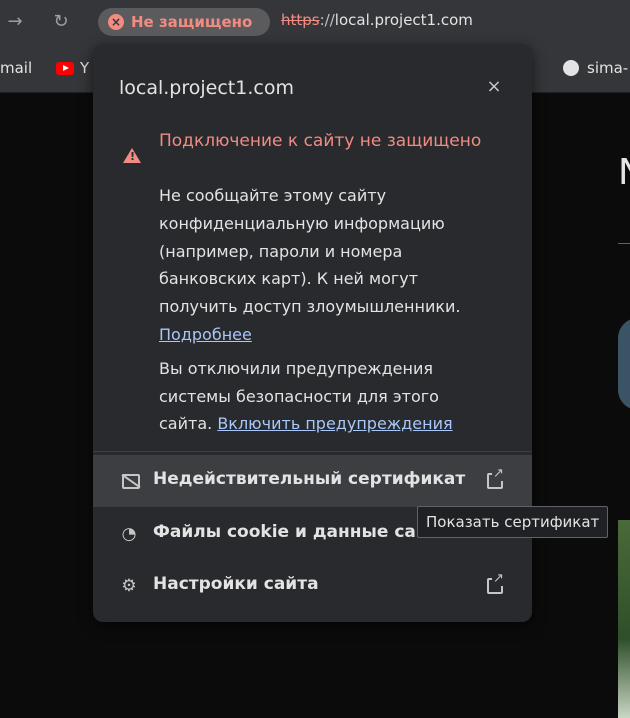 The height and width of the screenshot is (718, 630). What do you see at coordinates (624, 172) in the screenshot?
I see `page-heading: N` at bounding box center [624, 172].